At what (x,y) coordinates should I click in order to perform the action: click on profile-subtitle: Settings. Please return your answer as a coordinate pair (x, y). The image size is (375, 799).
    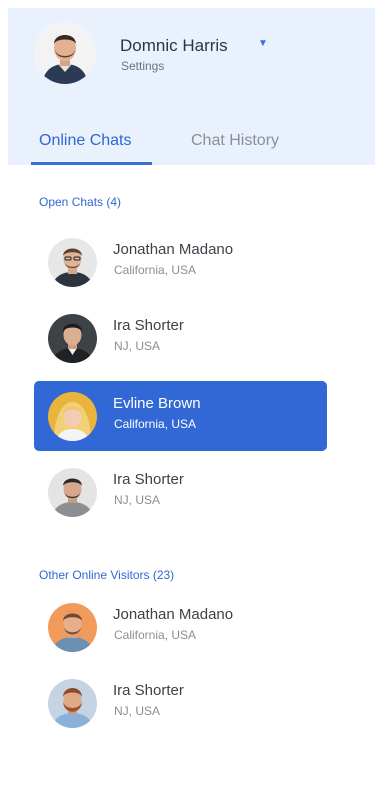
    Looking at the image, I should click on (142, 66).